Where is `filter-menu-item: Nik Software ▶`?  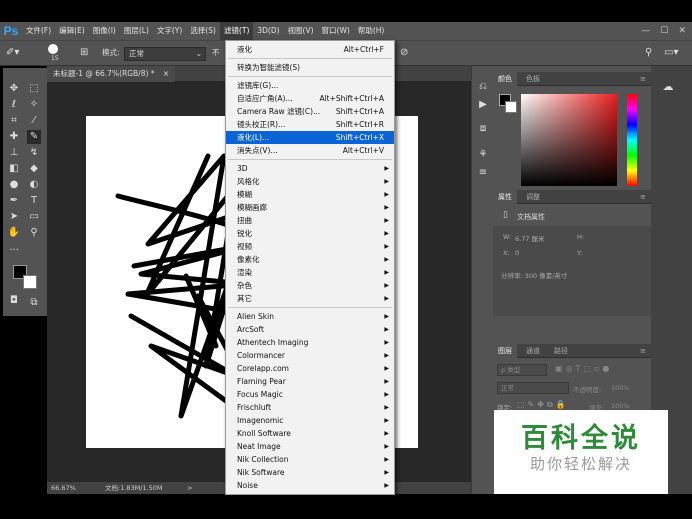
filter-menu-item: Nik Software ▶ is located at coordinates (310, 472).